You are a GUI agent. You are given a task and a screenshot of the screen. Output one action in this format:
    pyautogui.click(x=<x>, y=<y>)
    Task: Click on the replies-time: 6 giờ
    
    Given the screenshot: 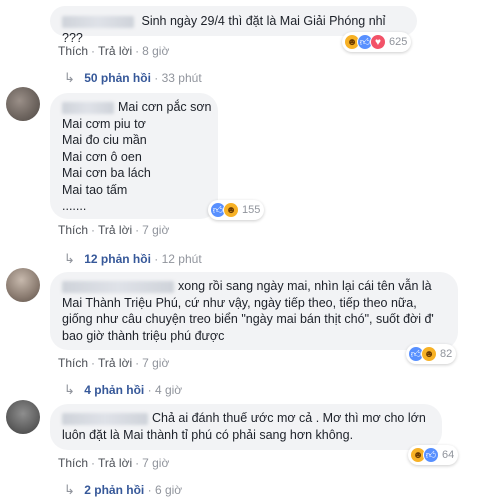 What is the action you would take?
    pyautogui.click(x=168, y=490)
    